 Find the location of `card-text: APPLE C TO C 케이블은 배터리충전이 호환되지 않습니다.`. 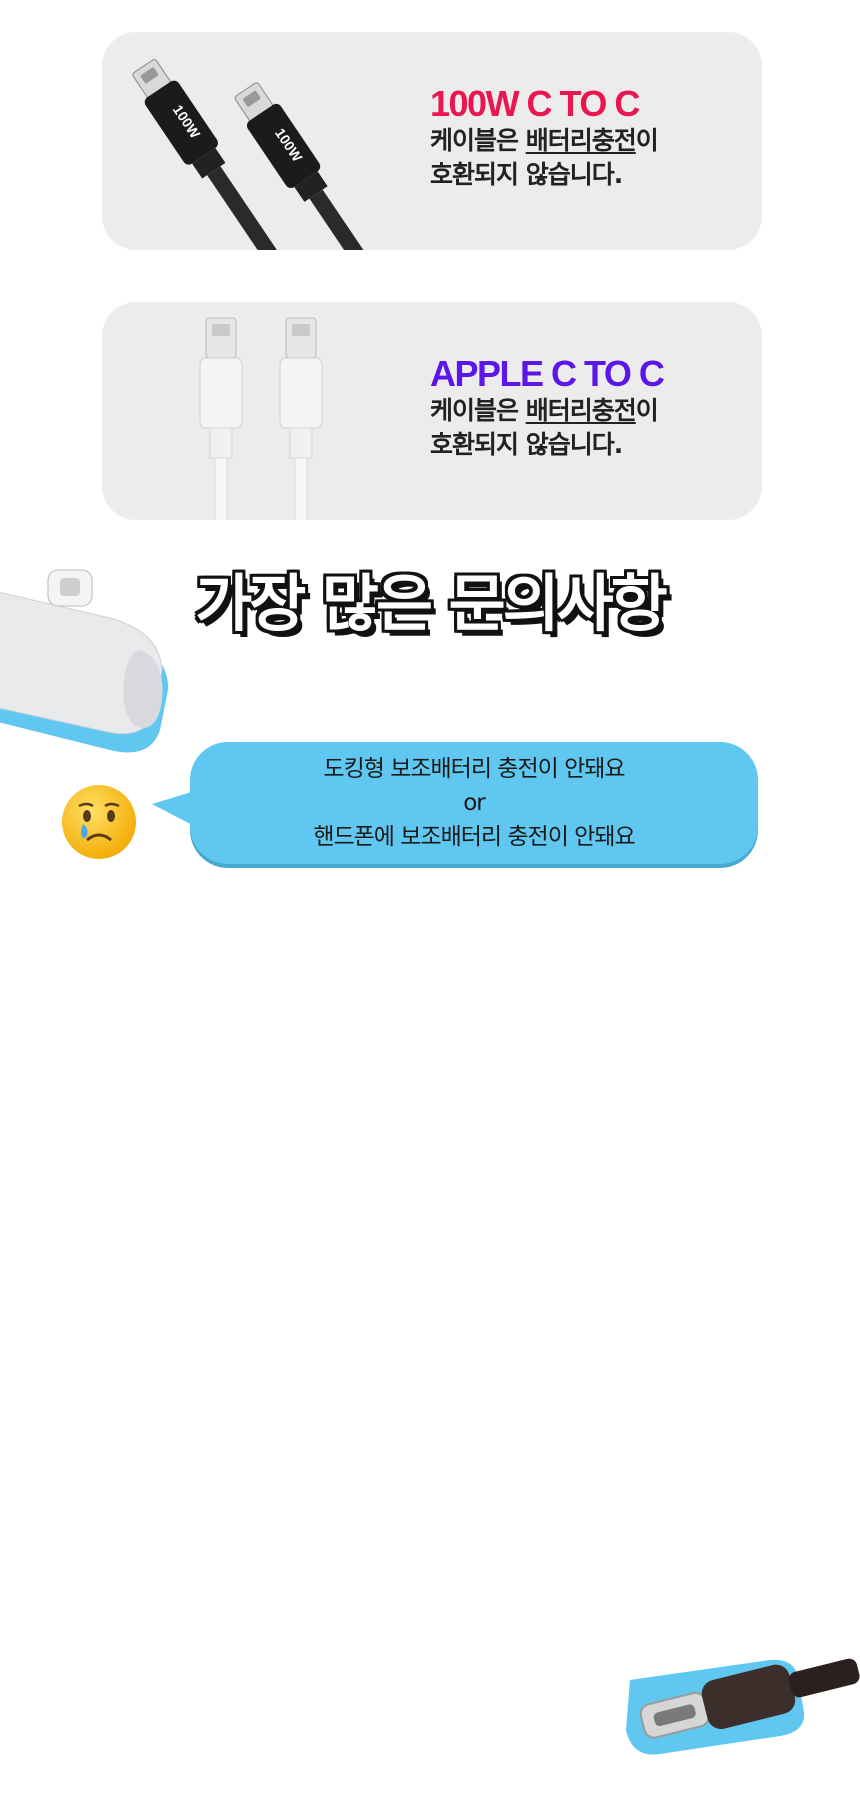

card-text: APPLE C TO C 케이블은 배터리충전이 호환되지 않습니다. is located at coordinates (547, 407).